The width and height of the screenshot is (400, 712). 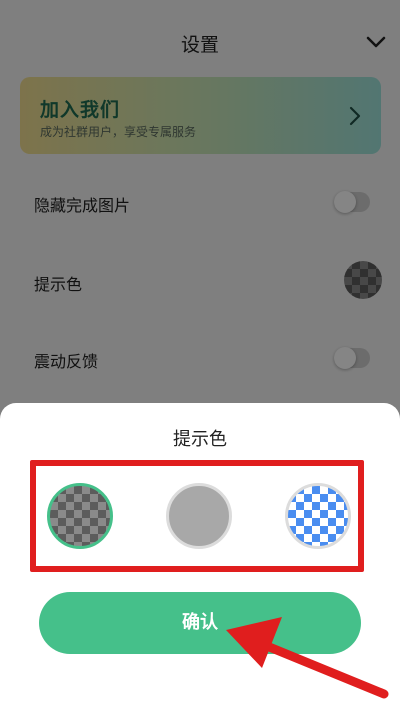 What do you see at coordinates (199, 516) in the screenshot?
I see `color-option-solid-gray` at bounding box center [199, 516].